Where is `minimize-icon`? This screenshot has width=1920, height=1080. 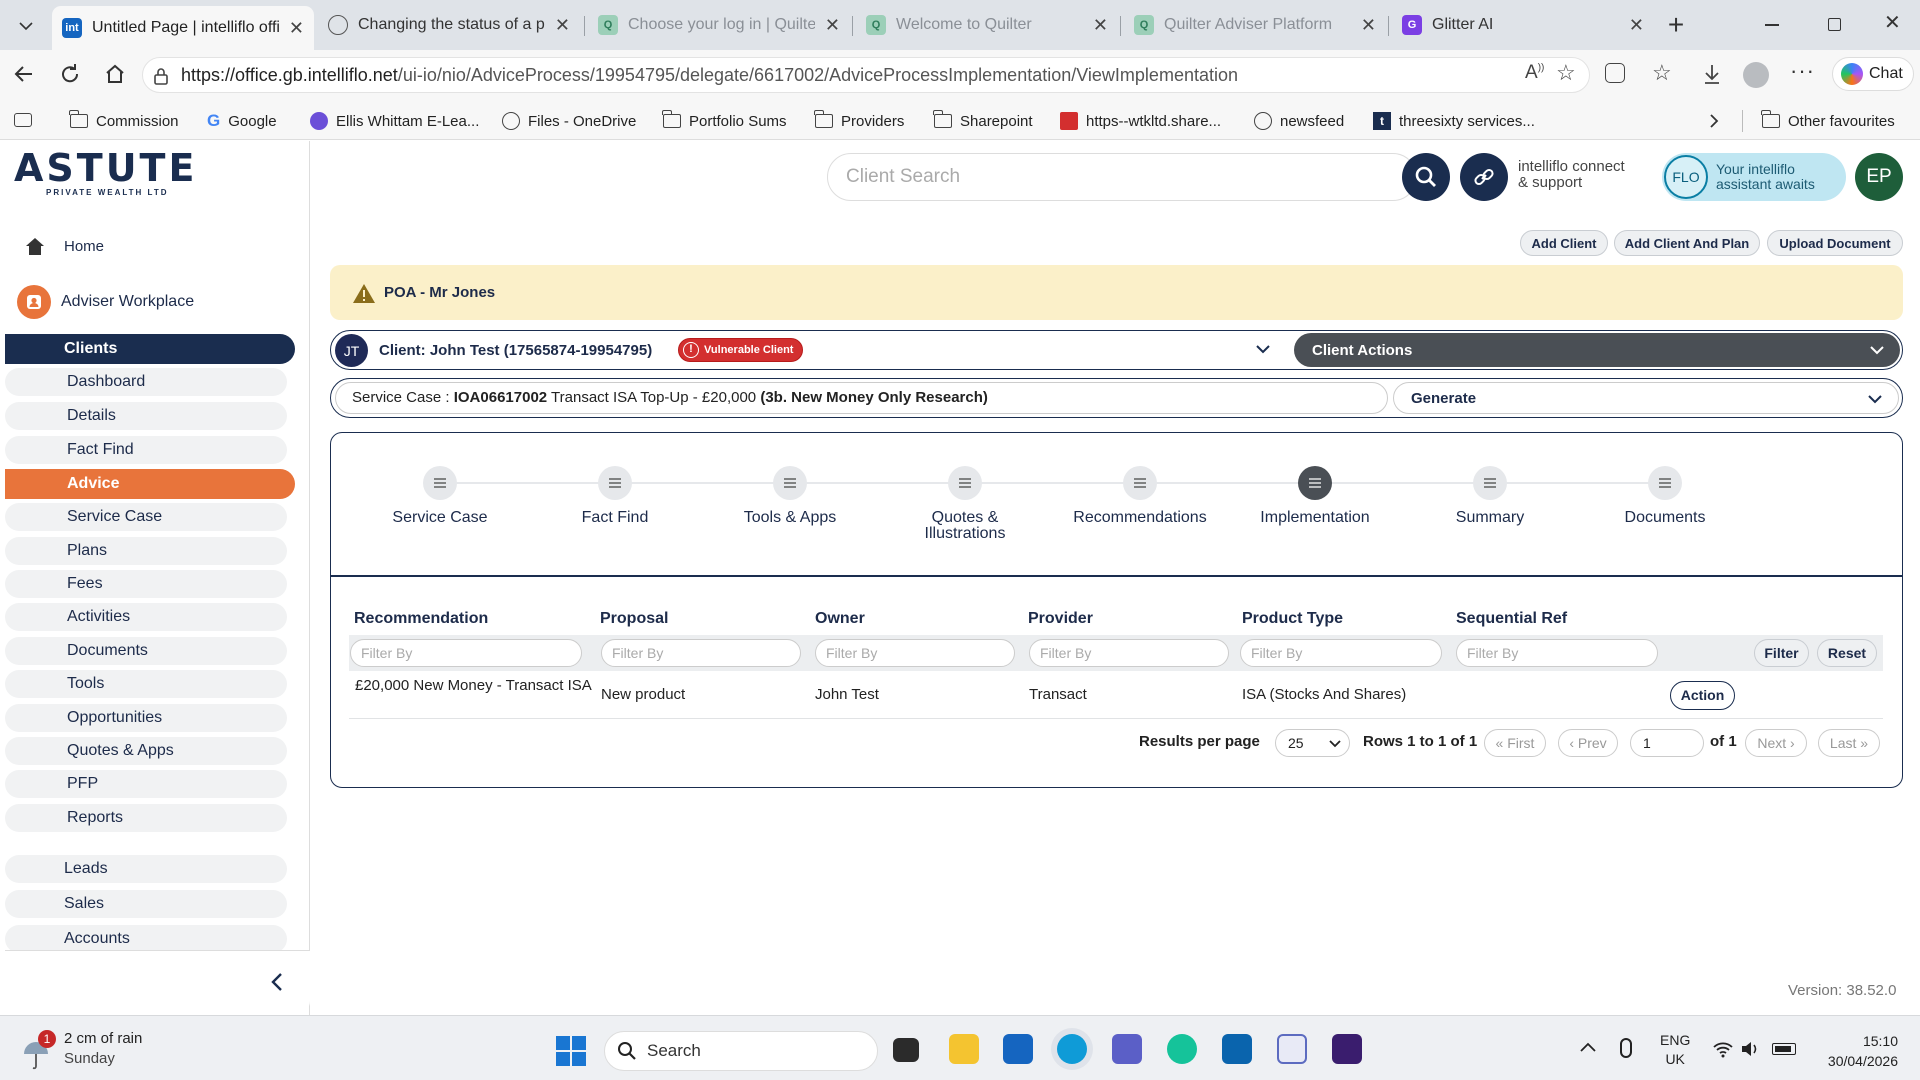 minimize-icon is located at coordinates (1772, 25).